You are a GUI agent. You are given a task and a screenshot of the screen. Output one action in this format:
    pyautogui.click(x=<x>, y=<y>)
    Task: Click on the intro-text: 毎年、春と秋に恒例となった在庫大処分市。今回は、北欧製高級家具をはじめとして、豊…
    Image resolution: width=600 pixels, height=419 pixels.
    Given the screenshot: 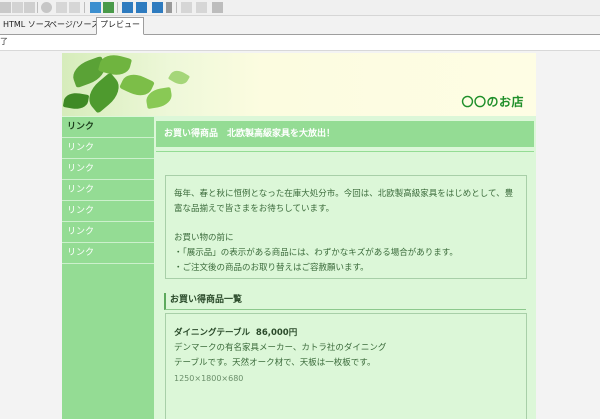 What is the action you would take?
    pyautogui.click(x=344, y=201)
    